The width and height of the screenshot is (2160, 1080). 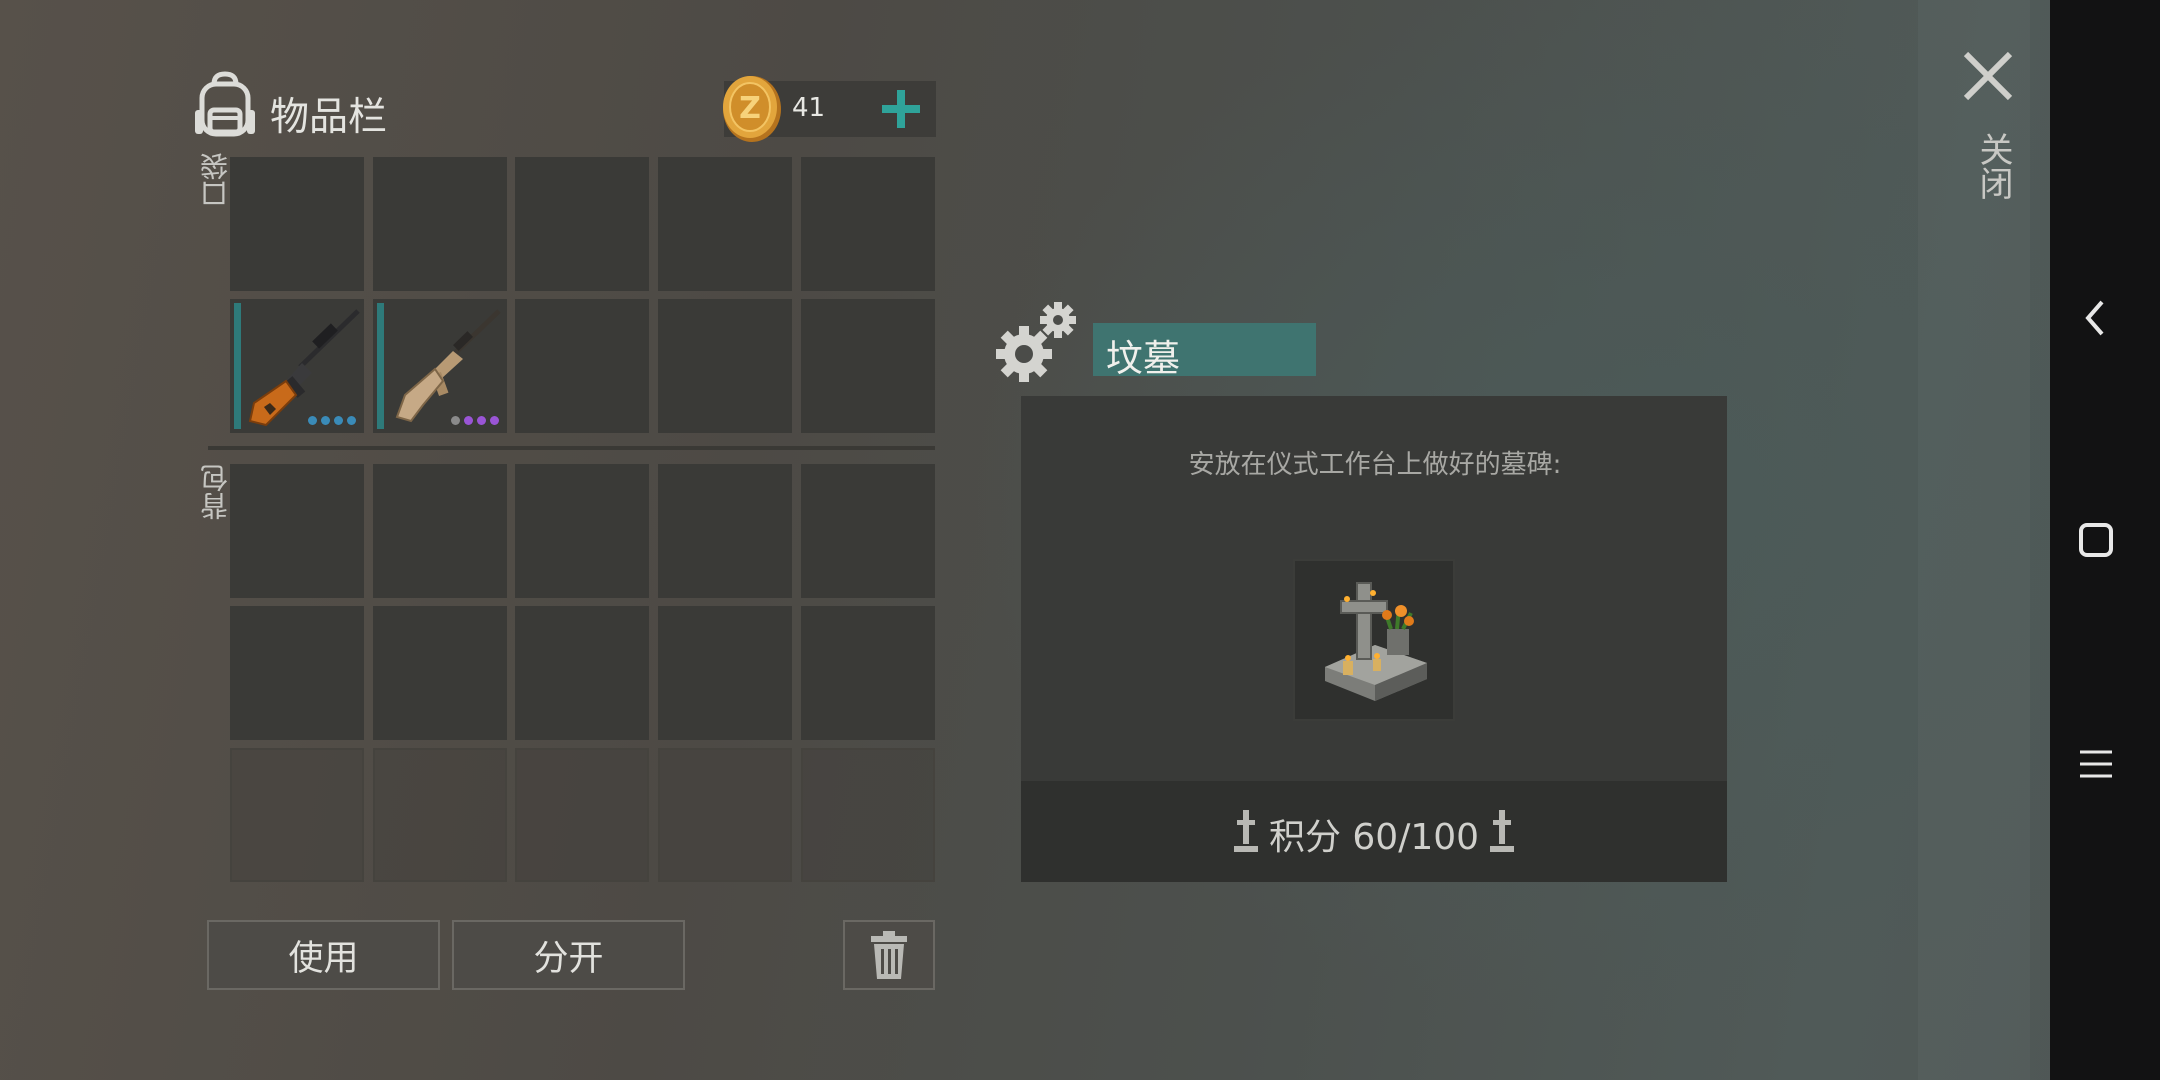 What do you see at coordinates (1502, 831) in the screenshot?
I see `grave-cross-icon` at bounding box center [1502, 831].